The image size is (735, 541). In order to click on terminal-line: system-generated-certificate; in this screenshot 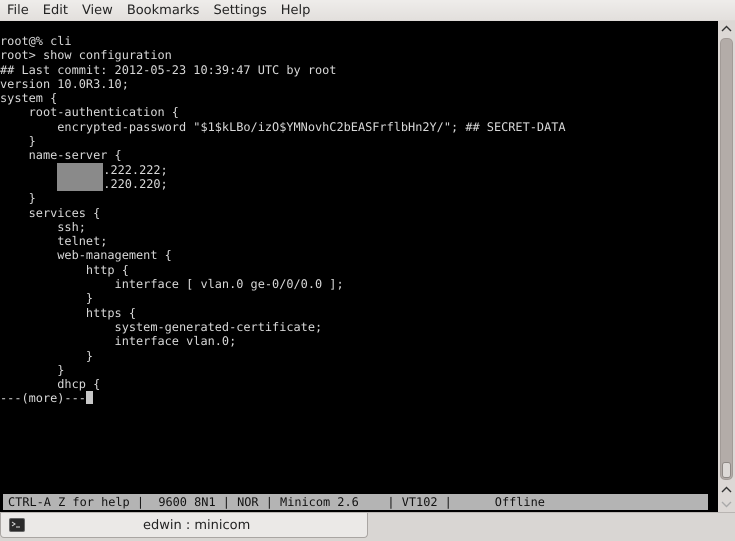, I will do `click(218, 327)`.